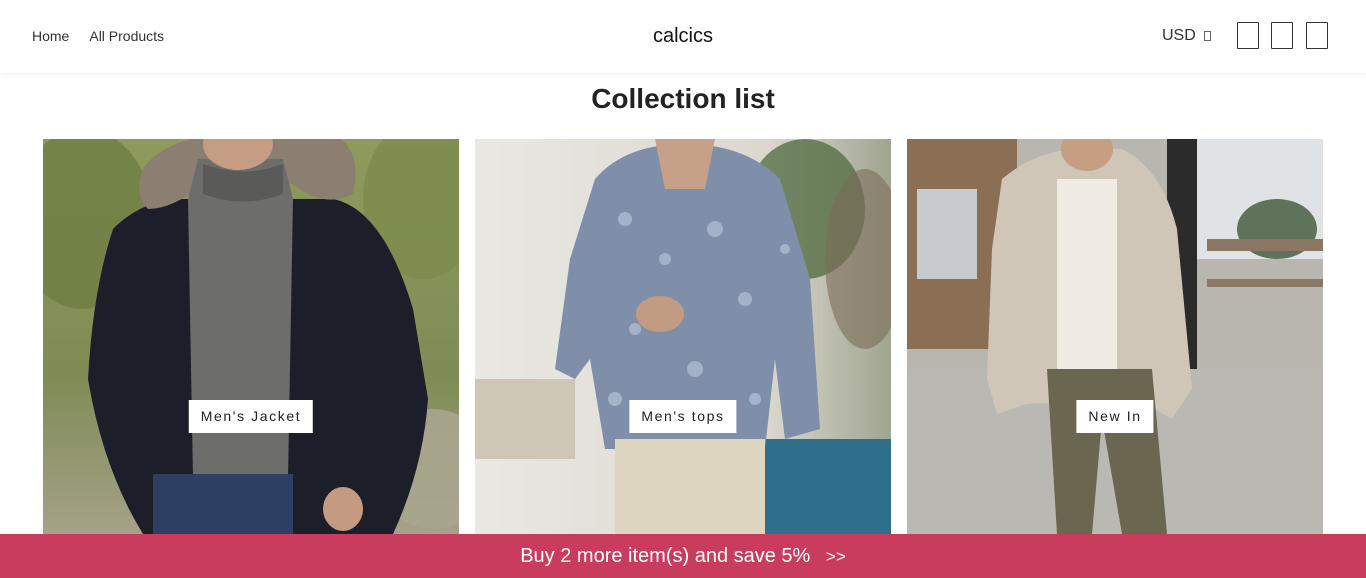 Image resolution: width=1366 pixels, height=578 pixels. I want to click on site-header: Home All Products calcics USD, so click(683, 36).